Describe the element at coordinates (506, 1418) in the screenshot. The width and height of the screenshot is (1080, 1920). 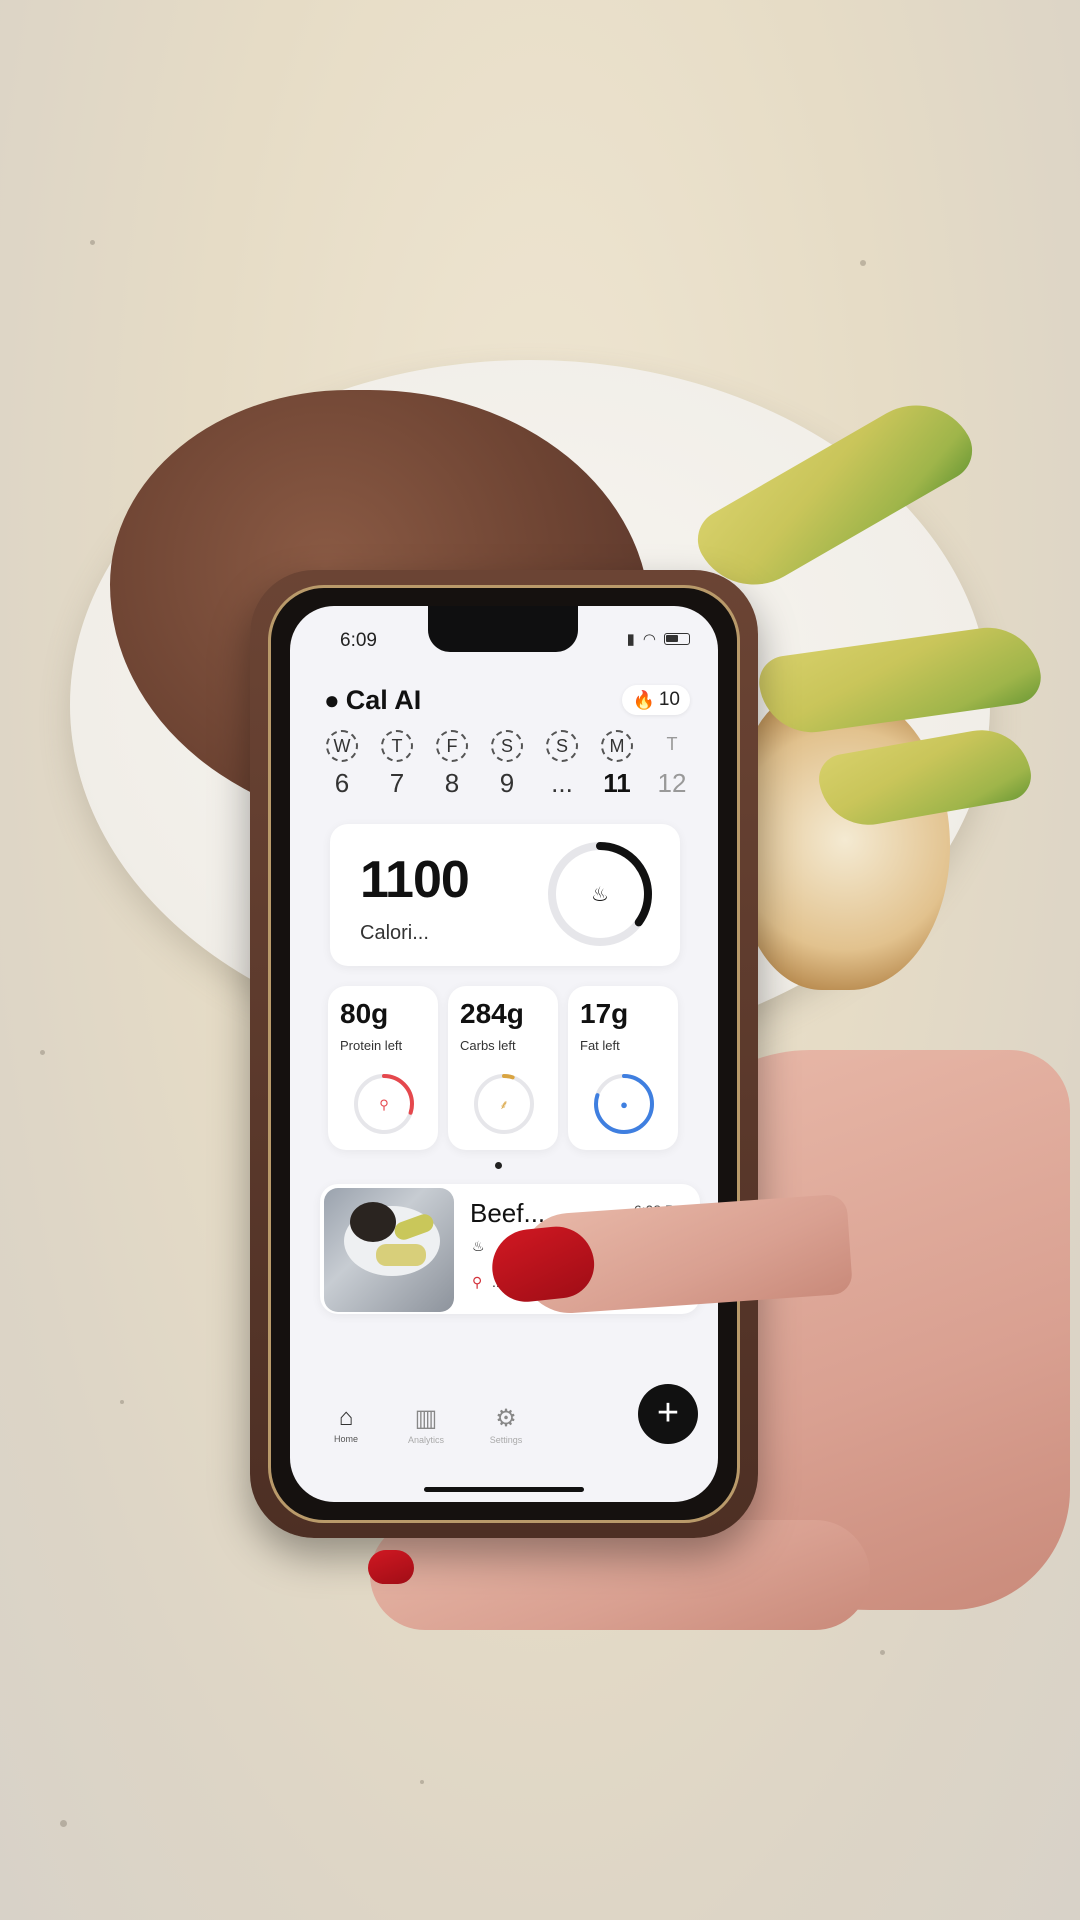
I see `gear-icon: ⚙` at that location.